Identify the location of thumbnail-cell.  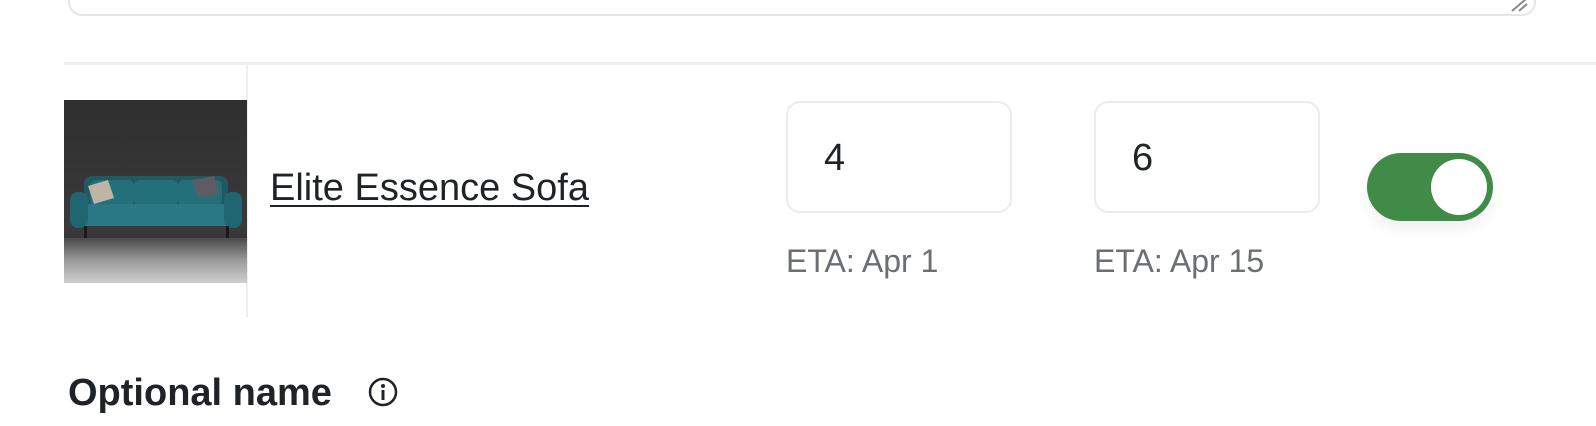
(156, 191).